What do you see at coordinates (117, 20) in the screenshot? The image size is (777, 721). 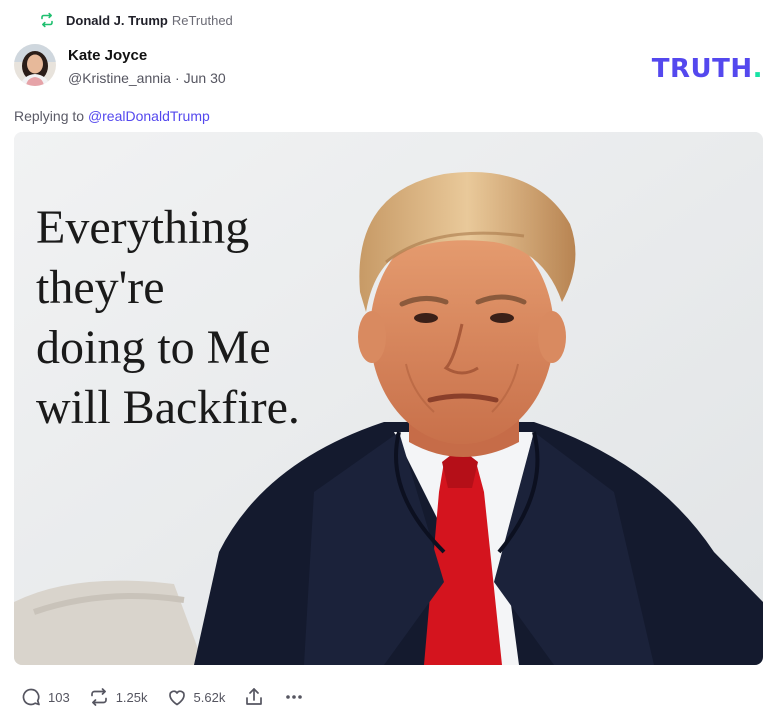 I see `retruth-user-link: Donald J. Trump` at bounding box center [117, 20].